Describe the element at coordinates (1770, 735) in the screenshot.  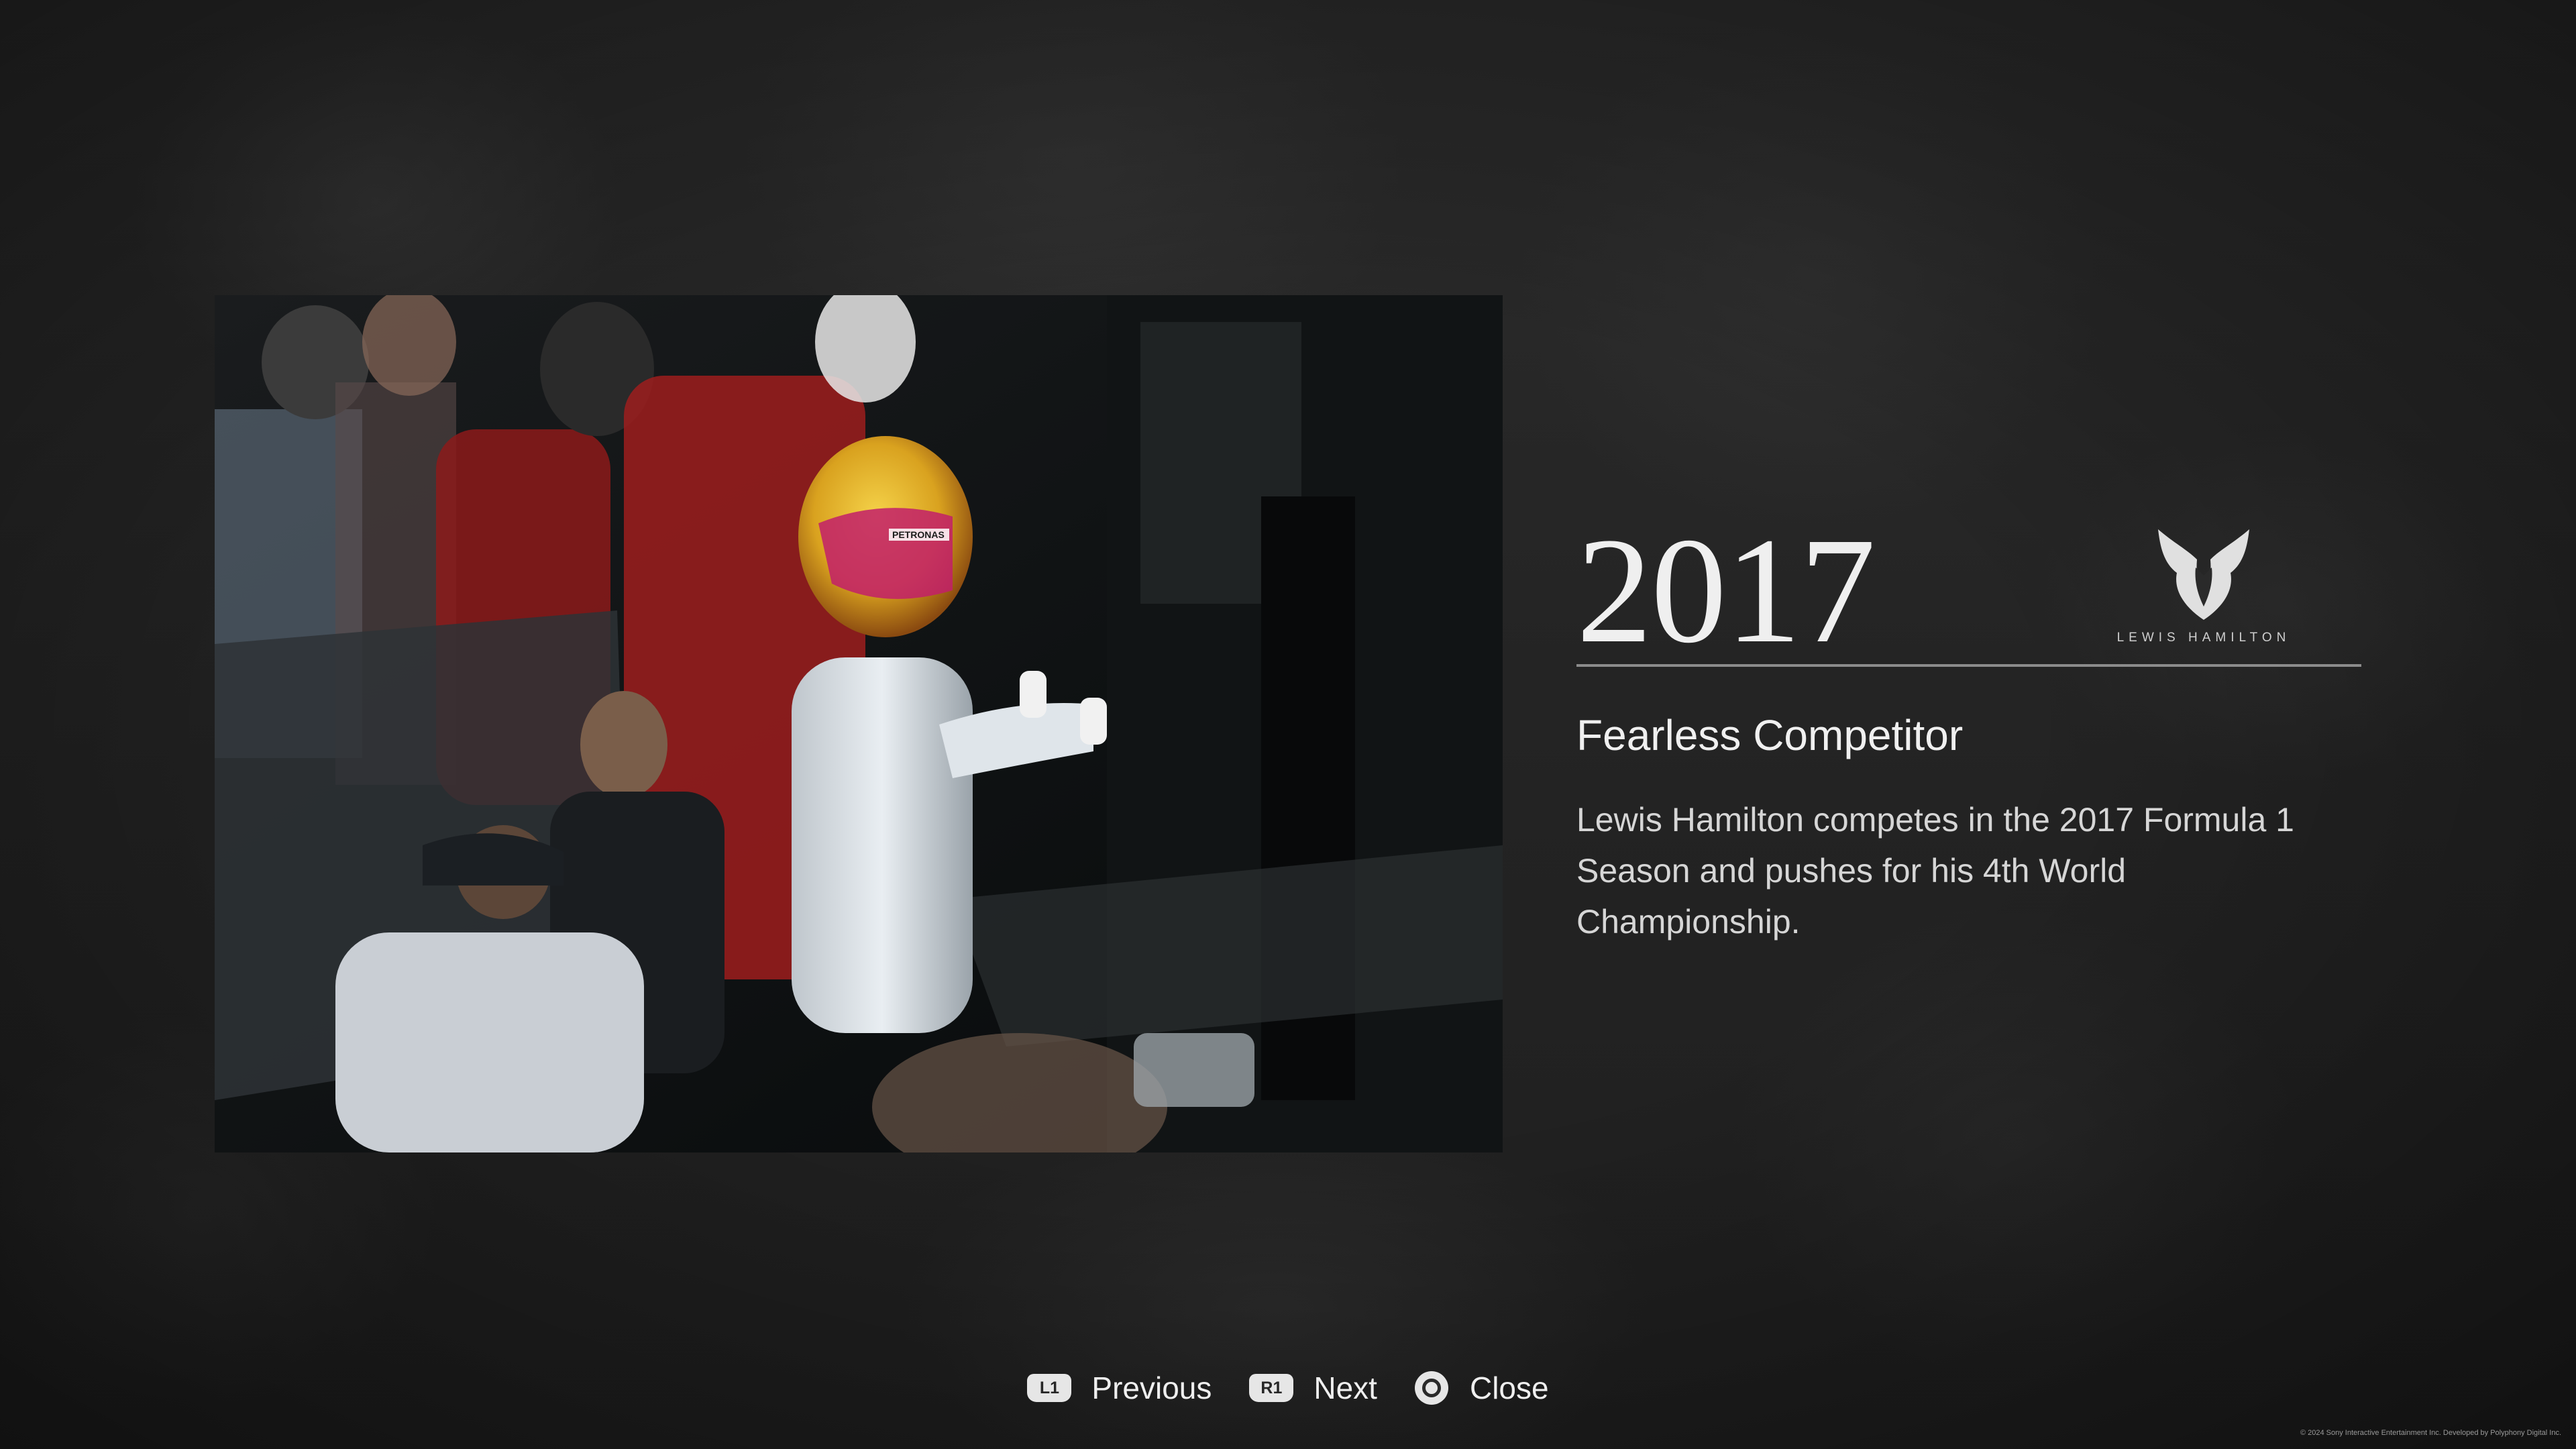
I see `item-title: Fearless Competitor` at that location.